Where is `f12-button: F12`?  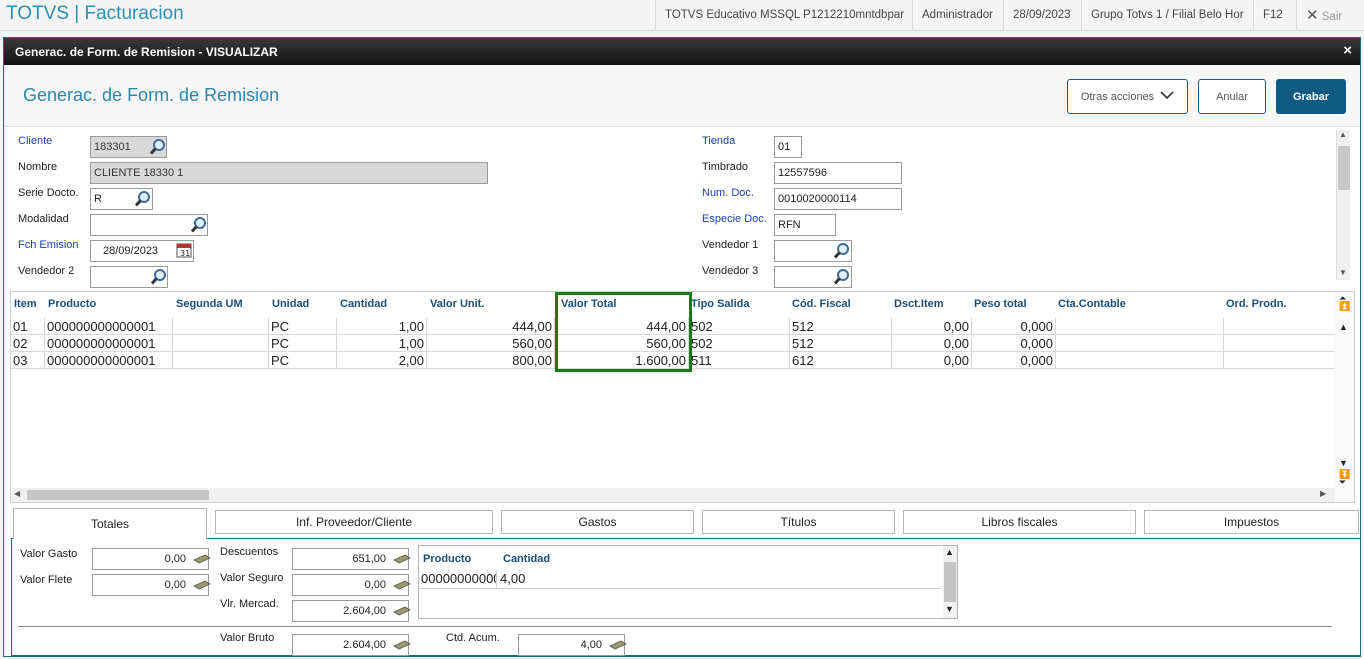
f12-button: F12 is located at coordinates (1272, 15).